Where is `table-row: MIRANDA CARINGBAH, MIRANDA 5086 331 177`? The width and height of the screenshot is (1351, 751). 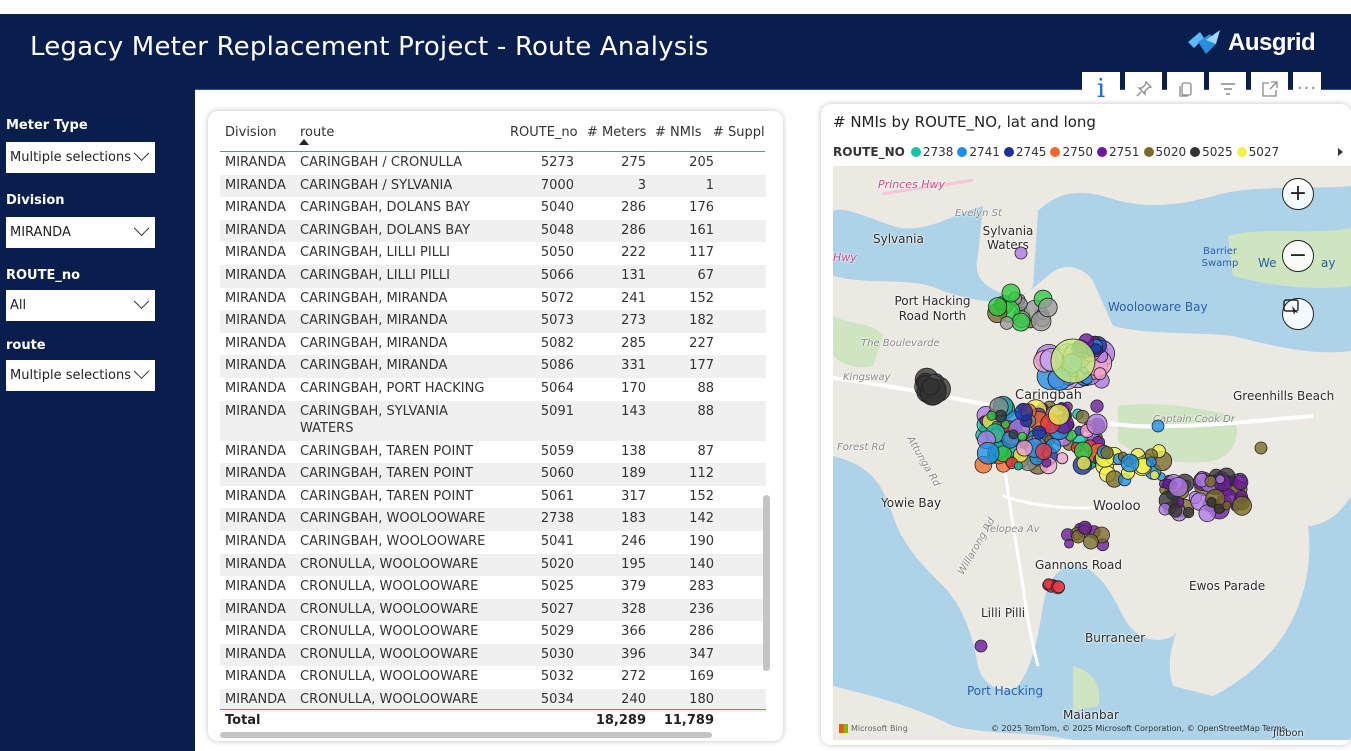
table-row: MIRANDA CARINGBAH, MIRANDA 5086 331 177 is located at coordinates (493, 366).